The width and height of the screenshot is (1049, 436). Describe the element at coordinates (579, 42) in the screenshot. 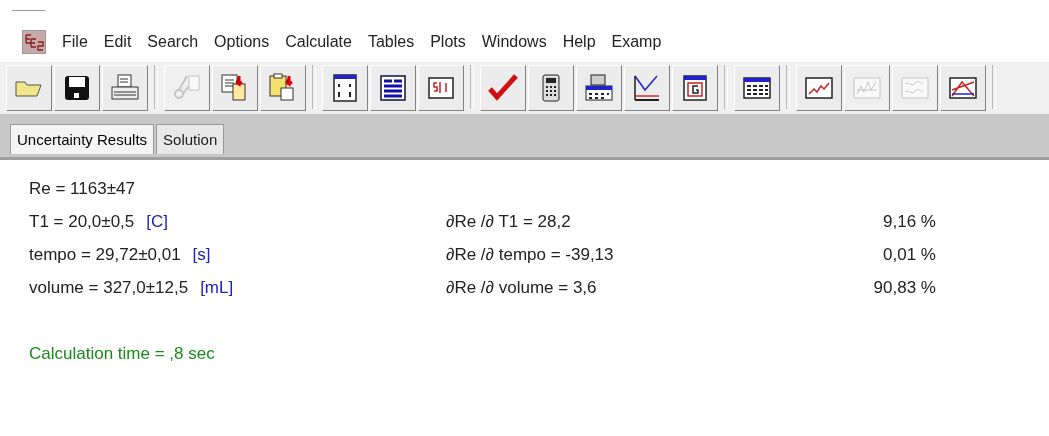

I see `menu-item: Help` at that location.